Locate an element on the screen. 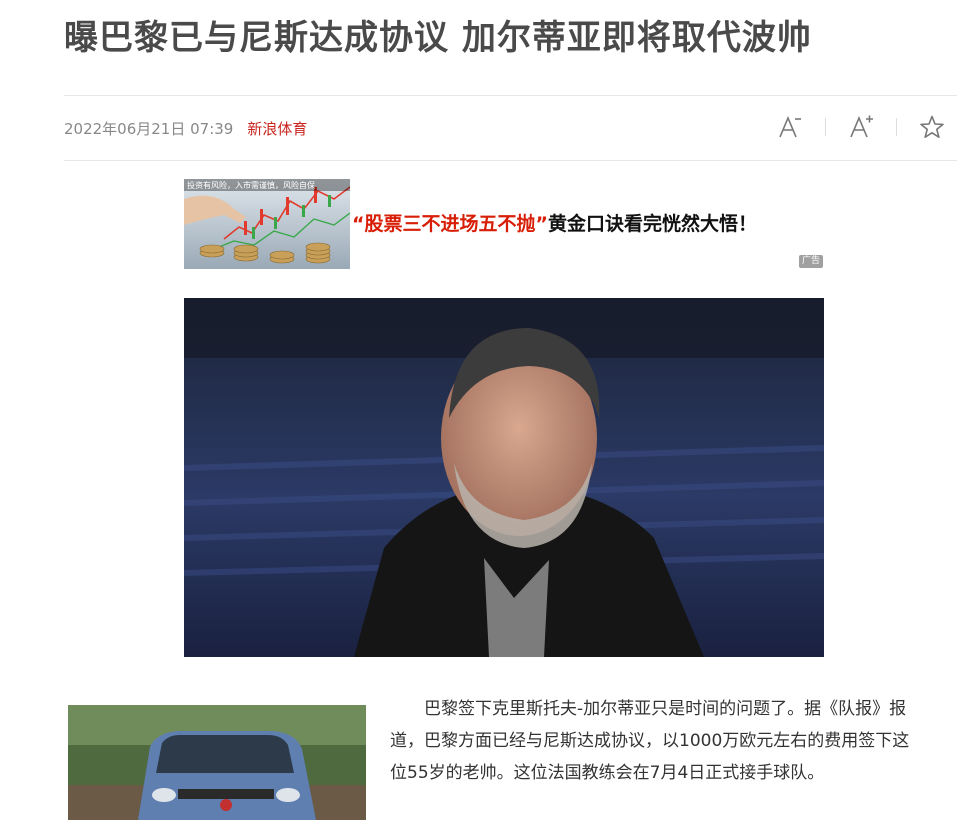 Image resolution: width=957 pixels, height=820 pixels. article-toolbar is located at coordinates (861, 127).